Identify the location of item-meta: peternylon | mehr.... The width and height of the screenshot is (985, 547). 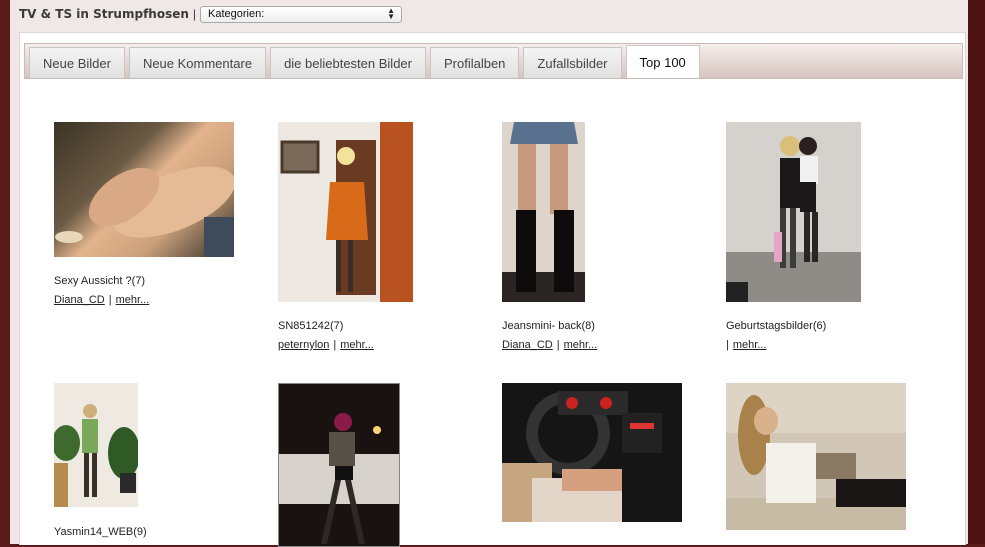
(326, 345).